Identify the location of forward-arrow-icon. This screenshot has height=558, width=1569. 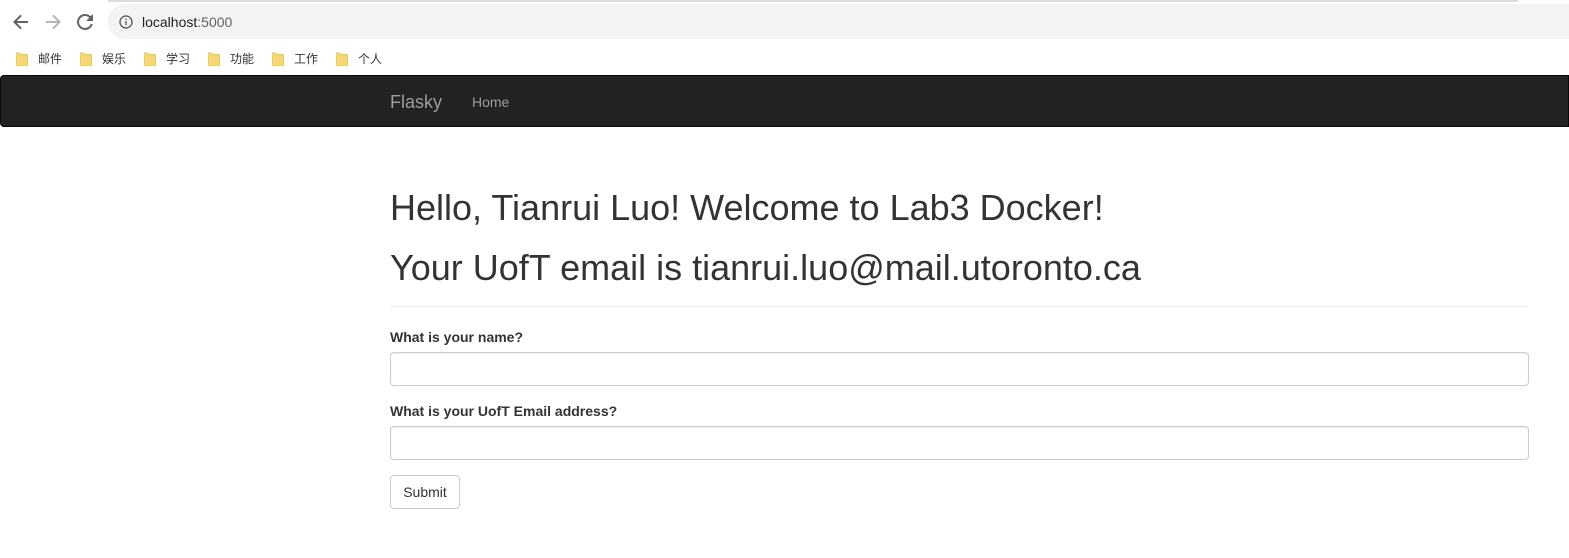
(53, 22).